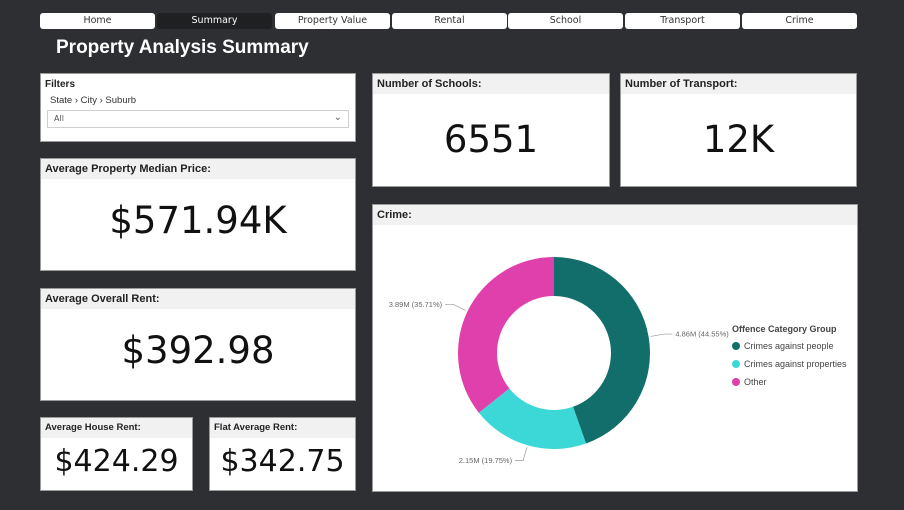 Image resolution: width=904 pixels, height=510 pixels. I want to click on legend-item-people: Crimes against people, so click(789, 349).